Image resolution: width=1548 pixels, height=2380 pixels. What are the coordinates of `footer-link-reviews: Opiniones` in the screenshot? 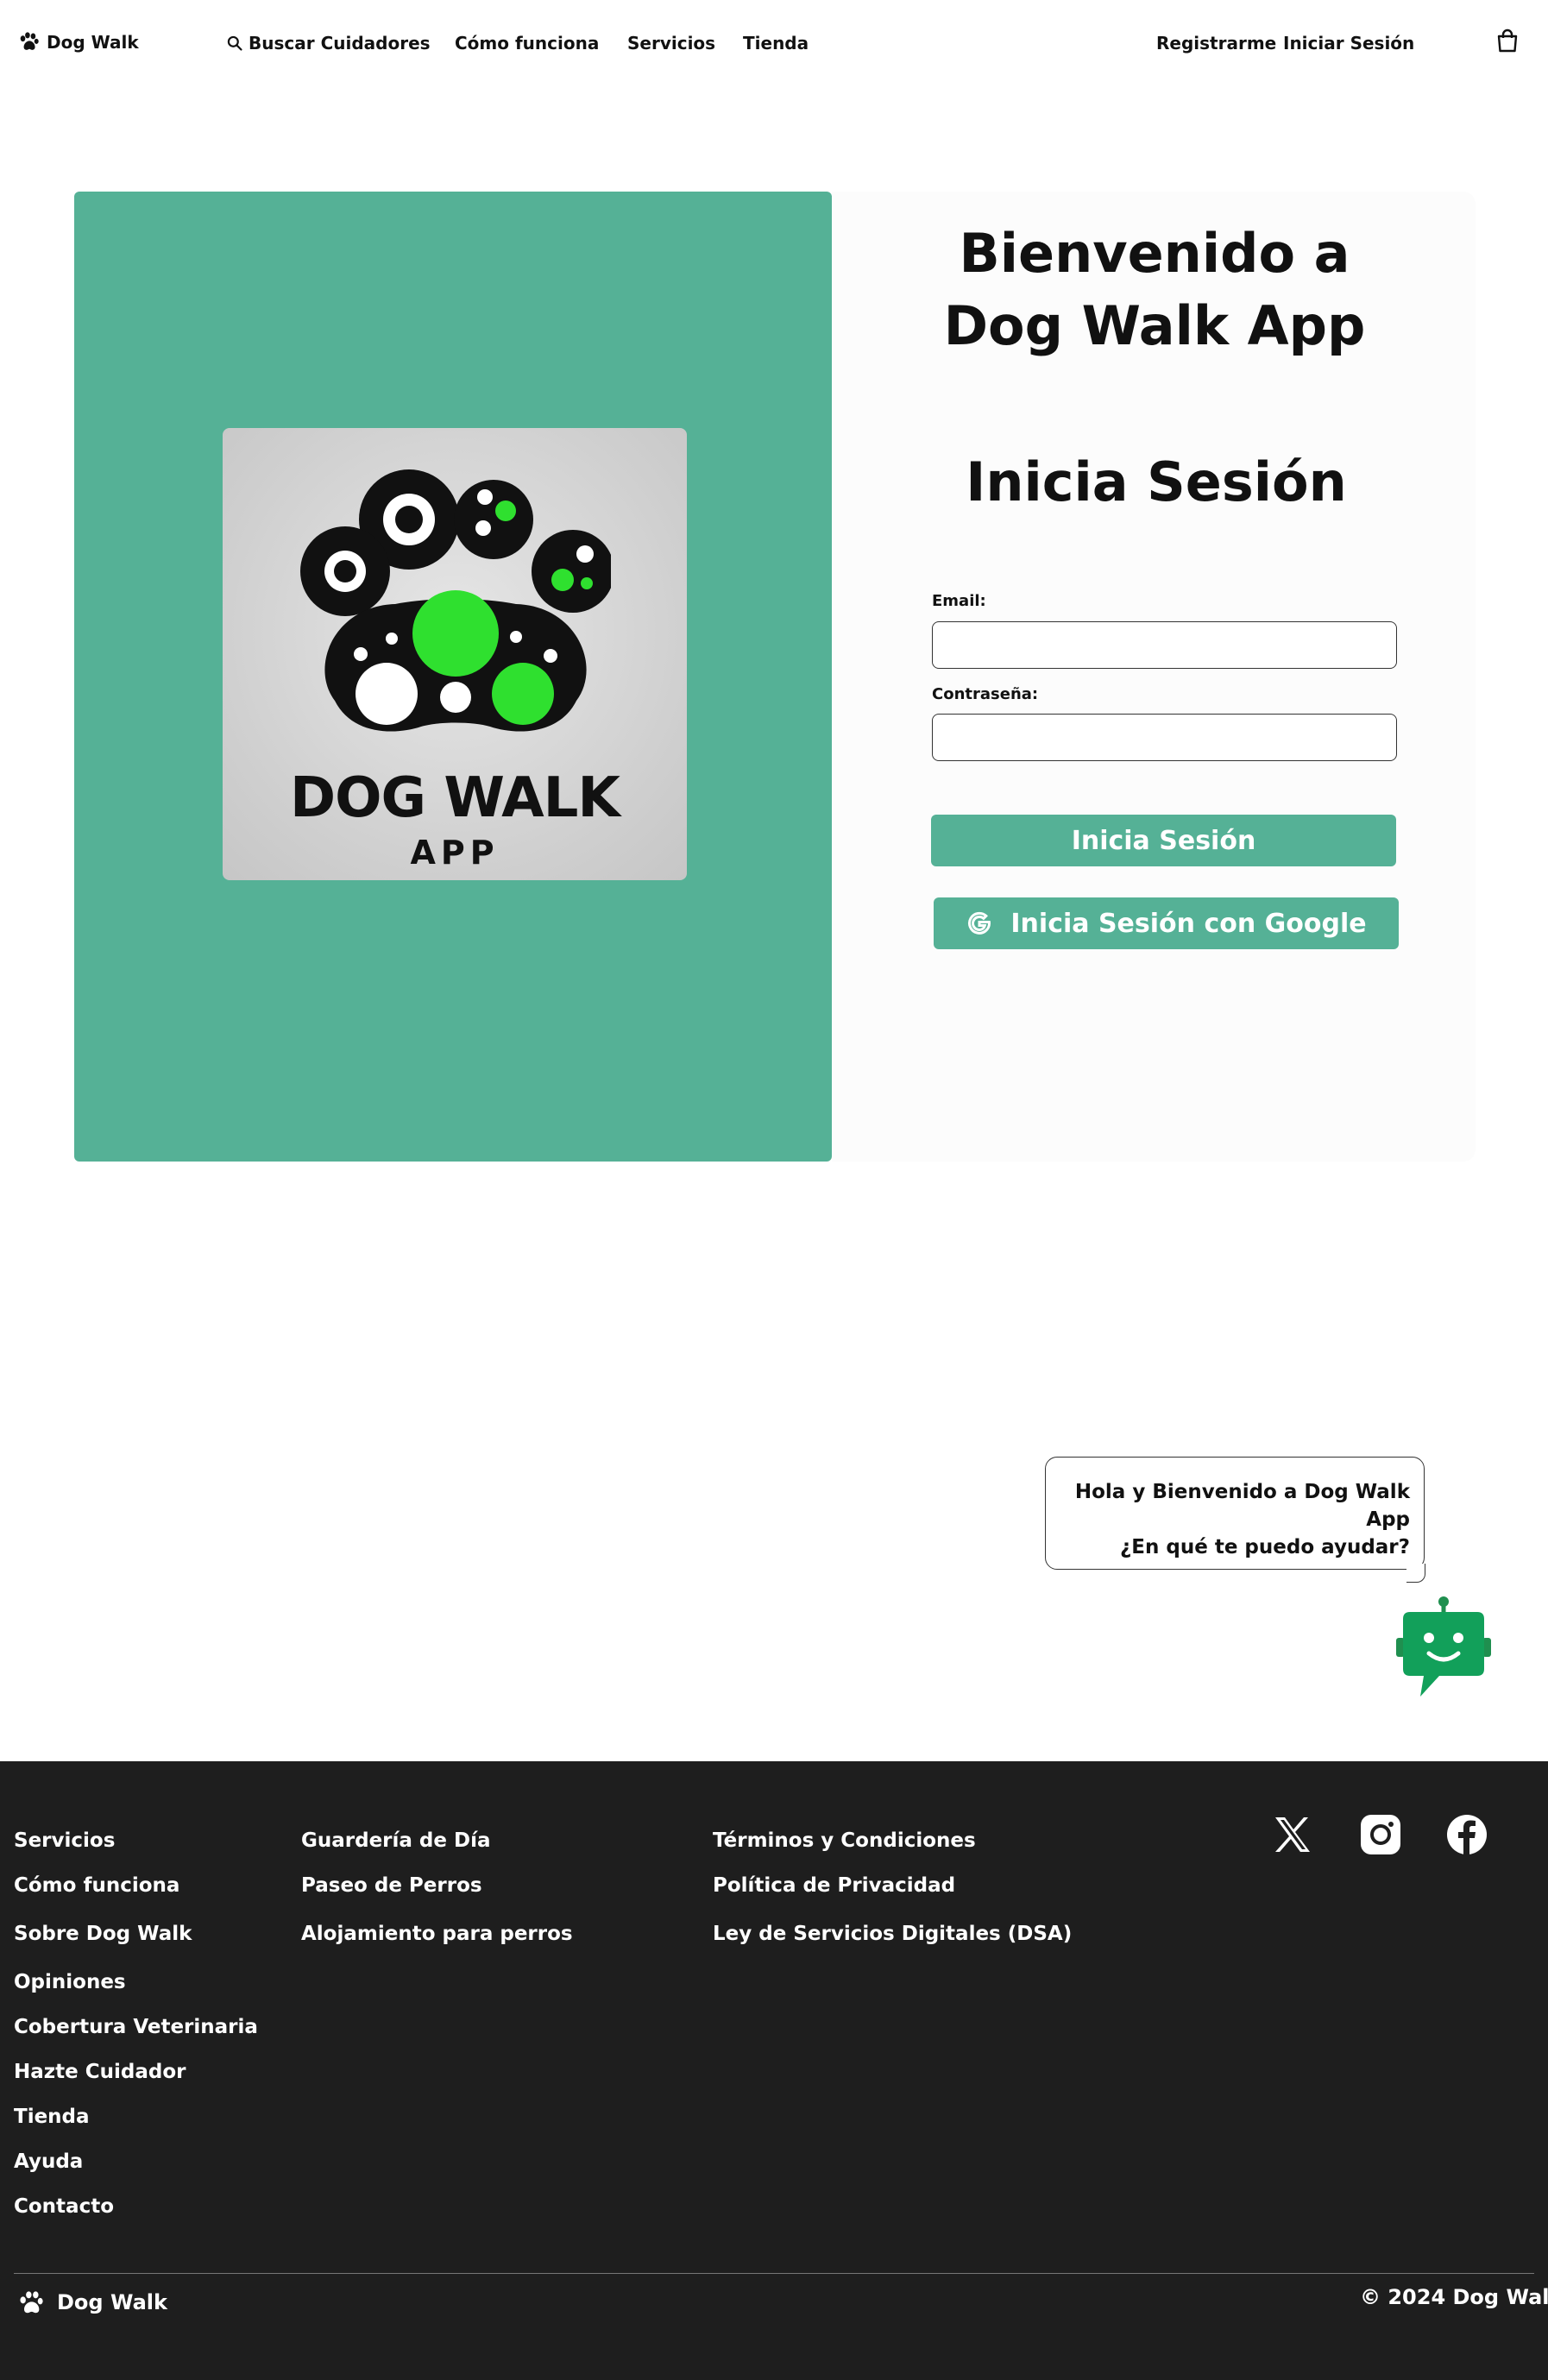 It's located at (70, 1982).